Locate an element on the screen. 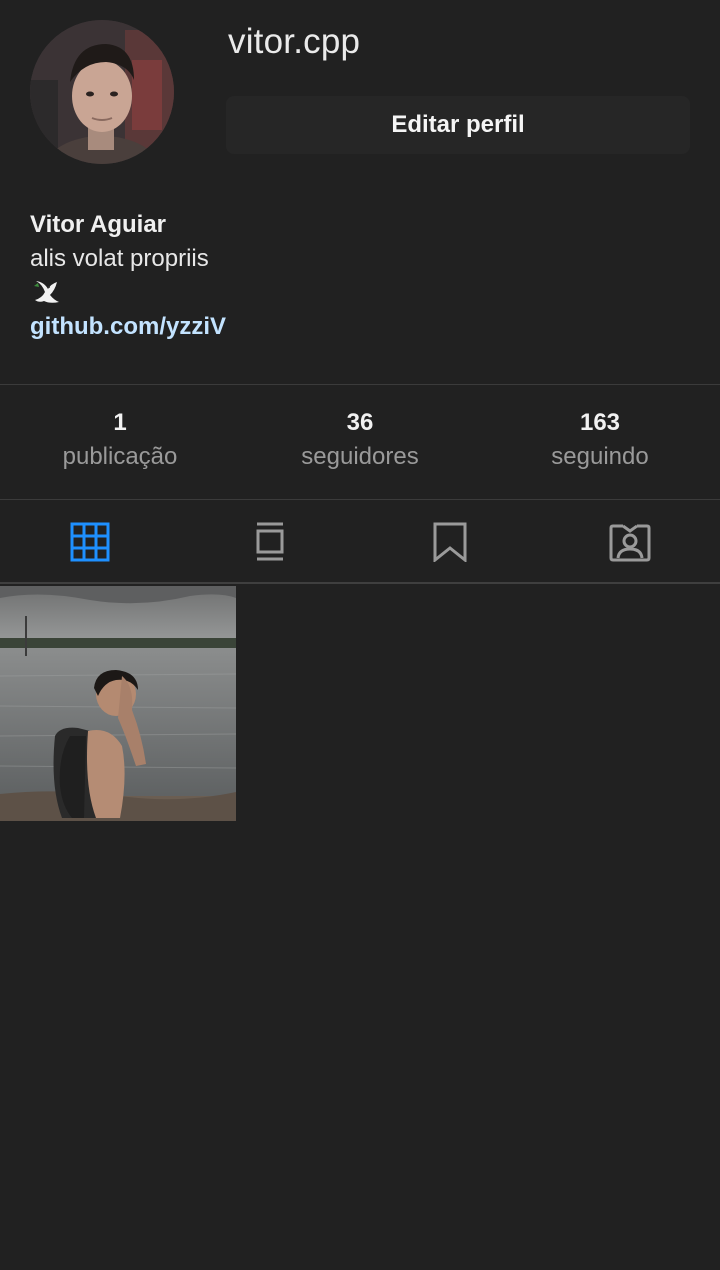 The width and height of the screenshot is (720, 1270). profile-website-link: github.com/yzziV is located at coordinates (128, 327).